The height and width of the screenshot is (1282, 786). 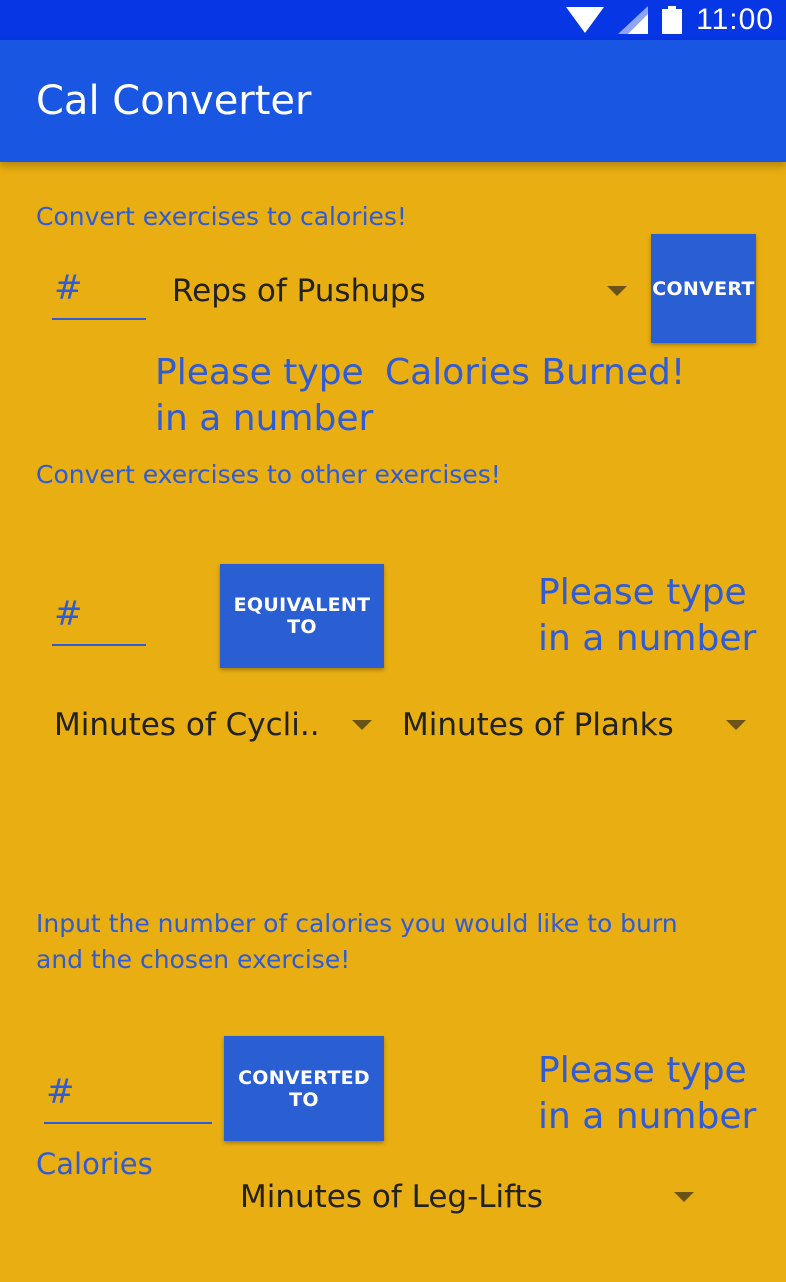 What do you see at coordinates (264, 418) in the screenshot?
I see `section1-result-line2: in a number` at bounding box center [264, 418].